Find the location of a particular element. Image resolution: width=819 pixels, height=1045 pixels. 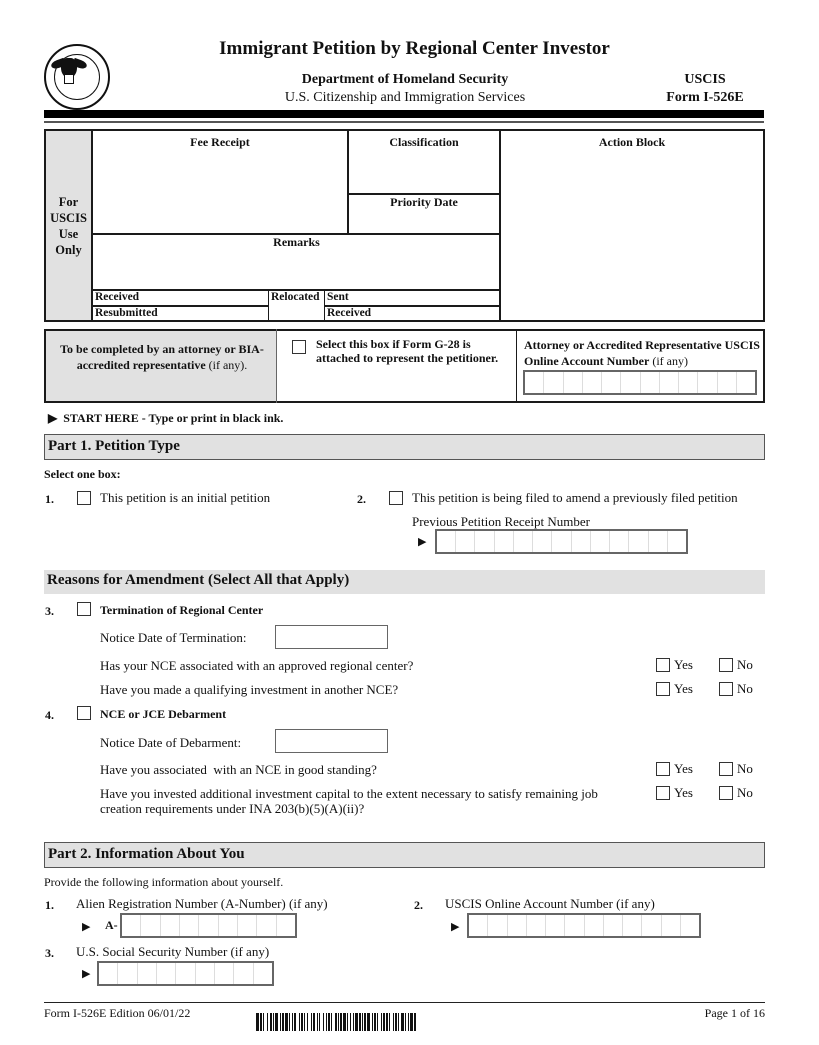

debarment-checkbox is located at coordinates (84, 713).